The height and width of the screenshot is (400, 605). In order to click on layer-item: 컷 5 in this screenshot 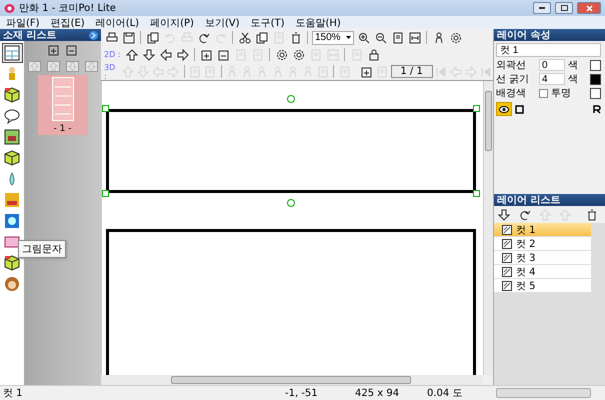, I will do `click(542, 286)`.